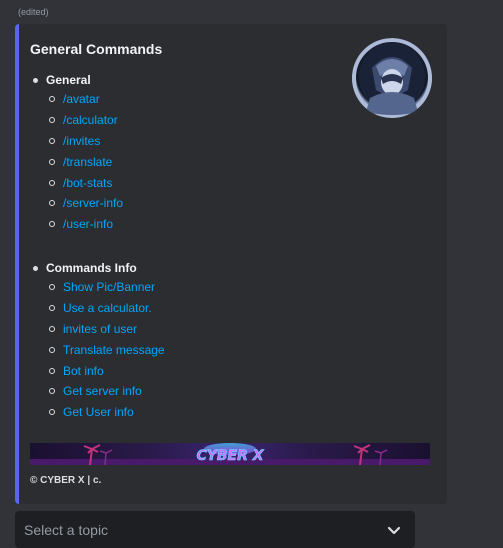 The image size is (503, 548). Describe the element at coordinates (394, 530) in the screenshot. I see `chevron-down-icon` at that location.